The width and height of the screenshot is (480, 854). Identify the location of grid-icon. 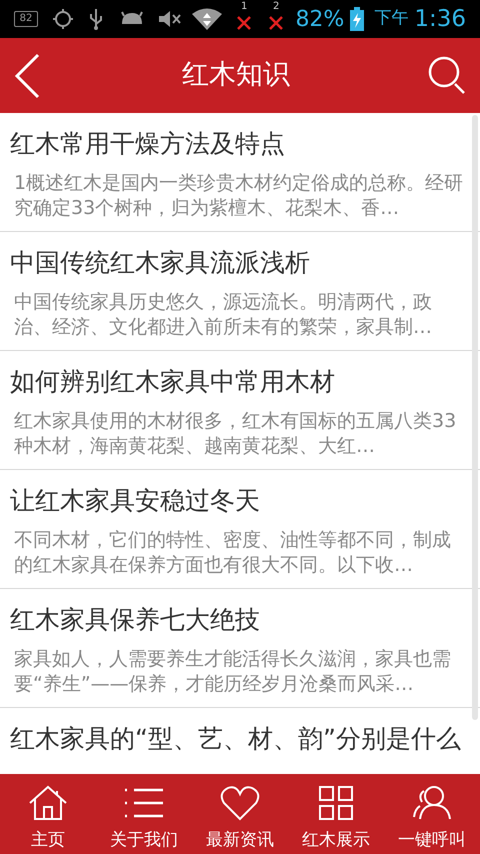
(336, 803).